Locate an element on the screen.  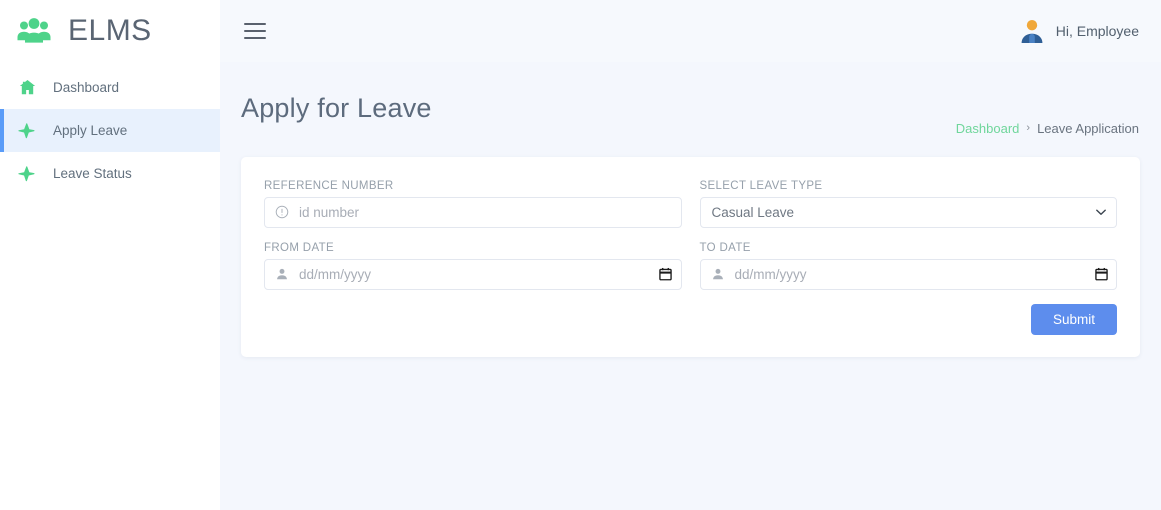
sidebar-item-leave-status: Leave Status is located at coordinates (110, 173).